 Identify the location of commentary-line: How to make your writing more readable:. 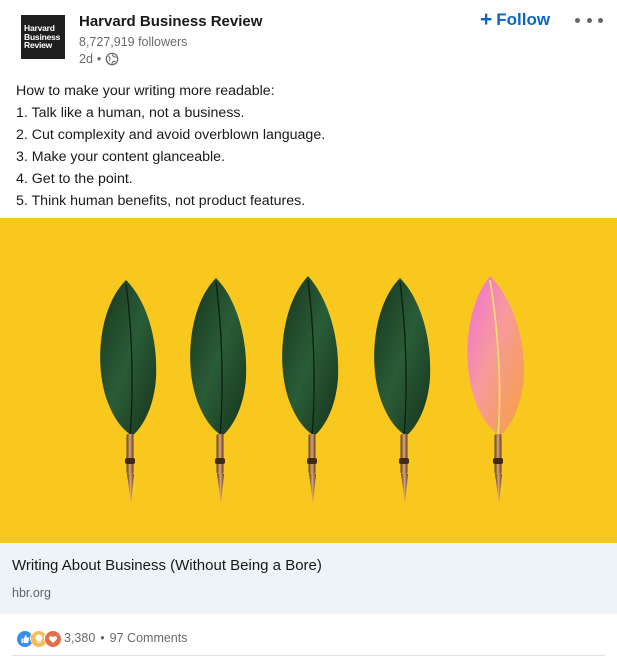
(145, 91).